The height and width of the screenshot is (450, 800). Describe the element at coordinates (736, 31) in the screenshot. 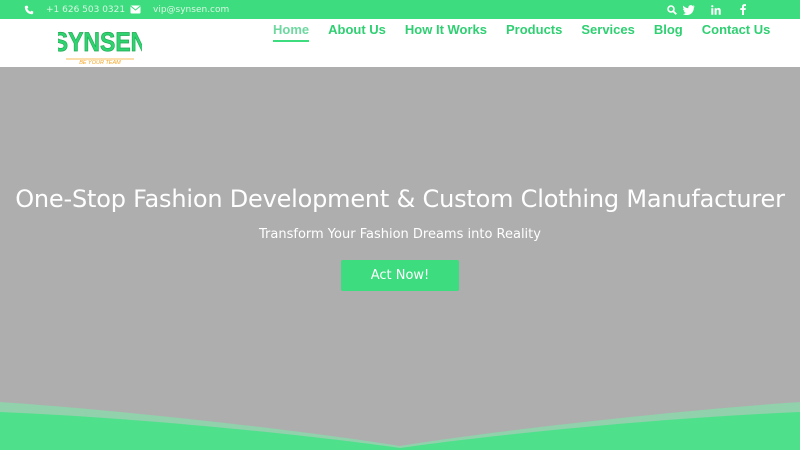

I see `nav-contact-us: Contact Us` at that location.